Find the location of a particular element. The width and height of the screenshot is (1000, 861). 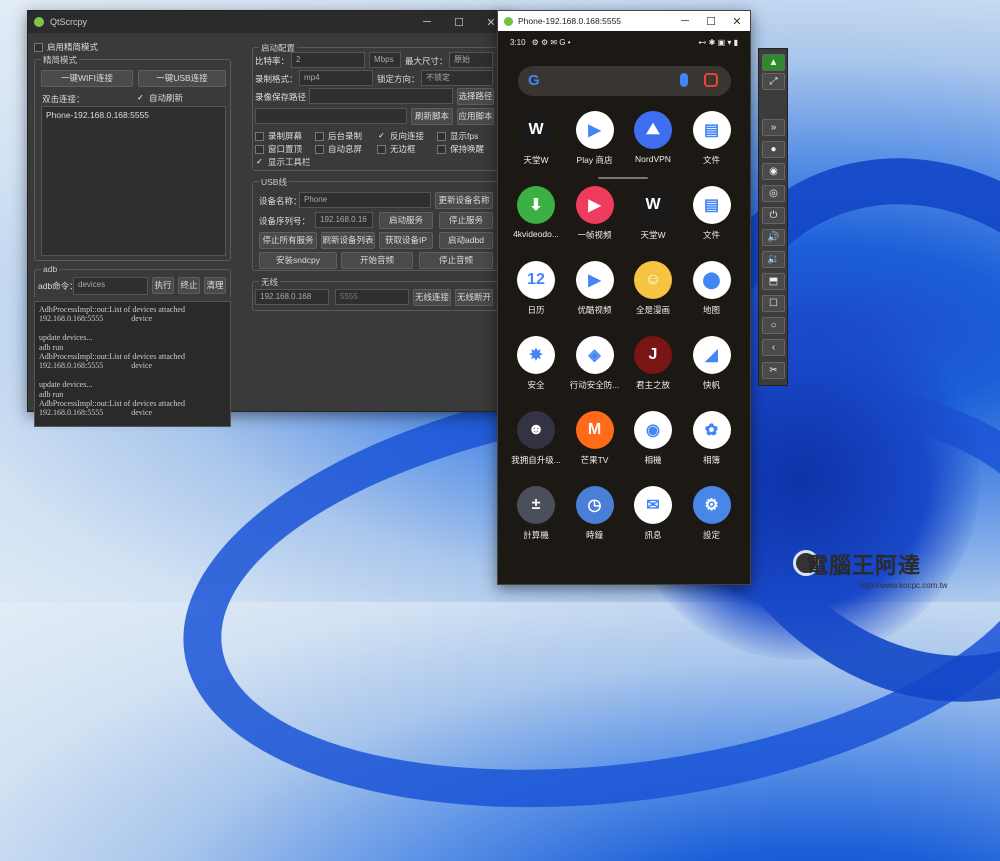

choose-path-button: 选择路径 is located at coordinates (475, 96).